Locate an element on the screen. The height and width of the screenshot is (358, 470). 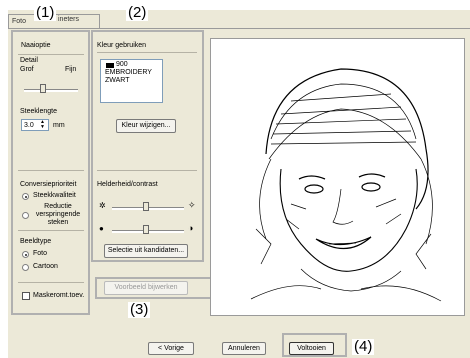
spin-down-icon: ▼ is located at coordinates (42, 127).